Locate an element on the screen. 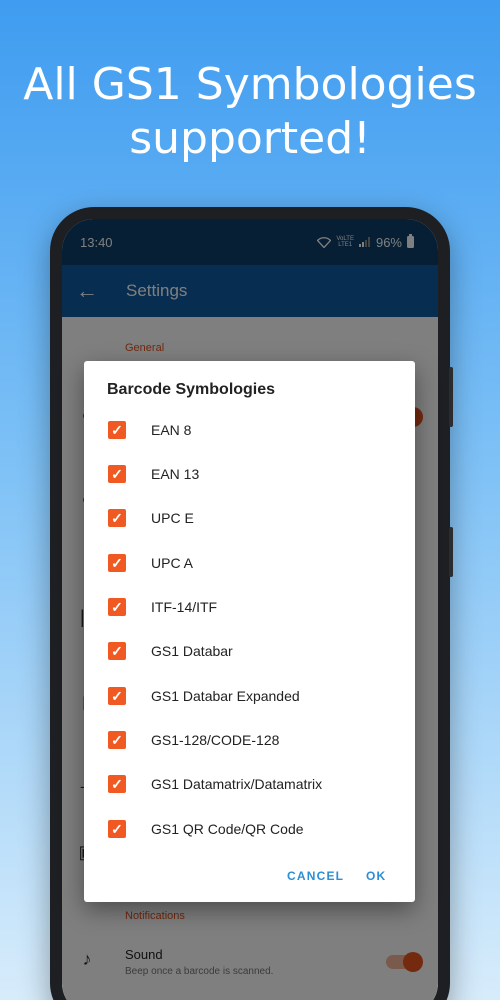 The image size is (500, 1000). option-gs1-128: ✓ GS1-128/CODE-128 is located at coordinates (249, 740).